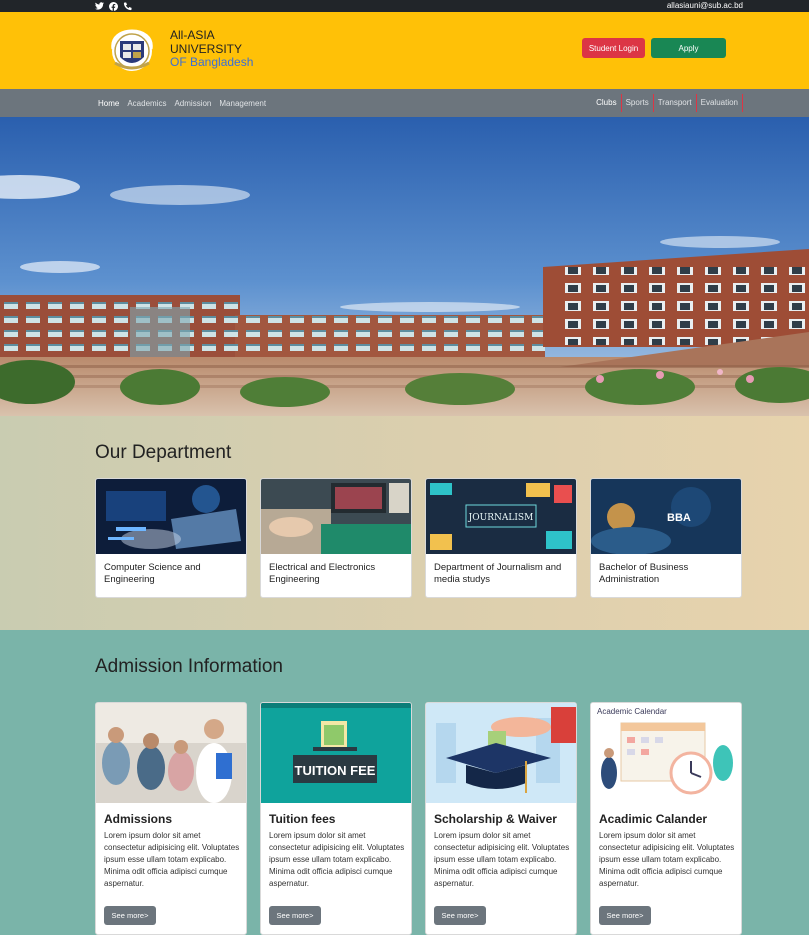 The image size is (809, 935). What do you see at coordinates (501, 753) in the screenshot?
I see `scholarship-image` at bounding box center [501, 753].